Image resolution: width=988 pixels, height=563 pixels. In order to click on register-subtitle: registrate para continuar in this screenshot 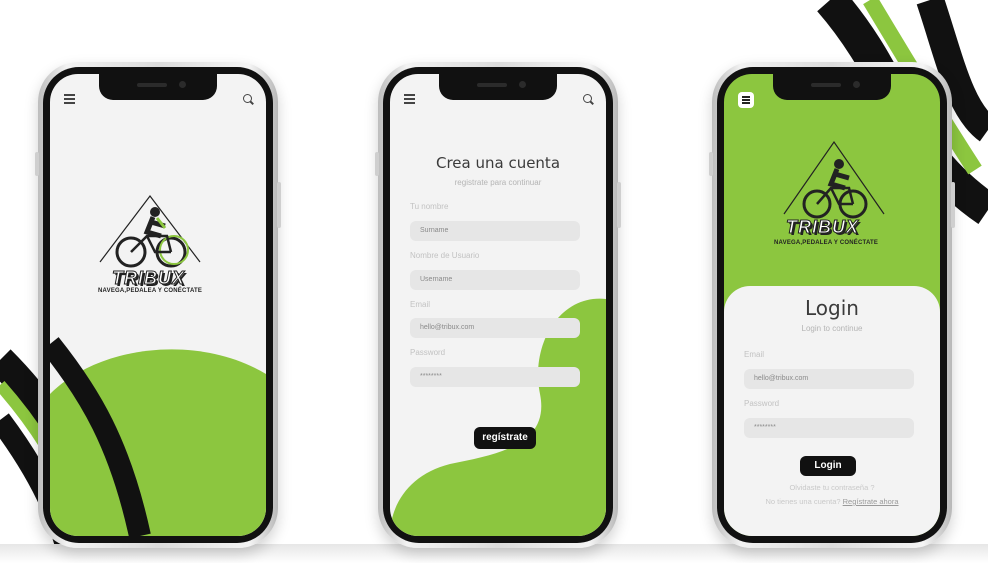, I will do `click(498, 182)`.